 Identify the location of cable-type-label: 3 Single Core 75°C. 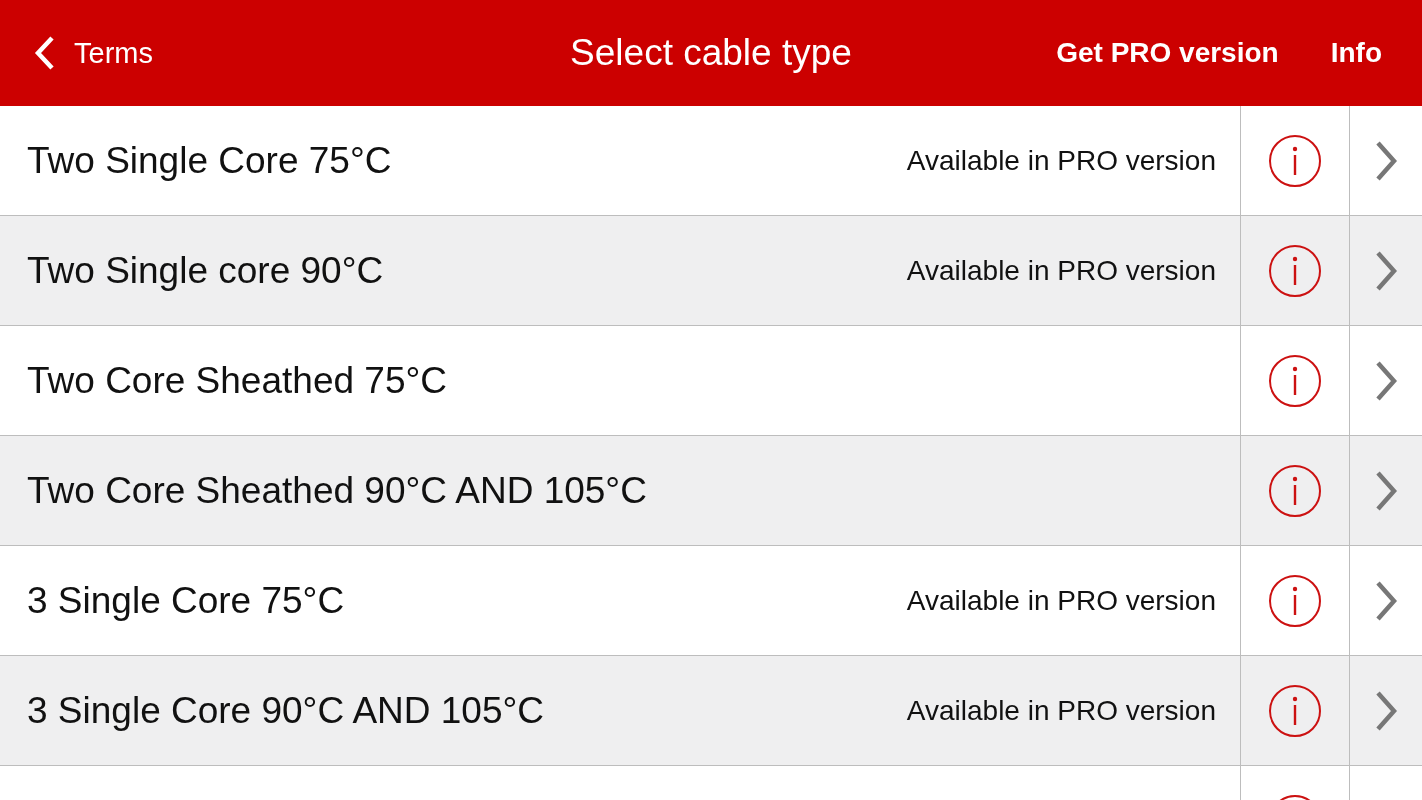
(186, 600).